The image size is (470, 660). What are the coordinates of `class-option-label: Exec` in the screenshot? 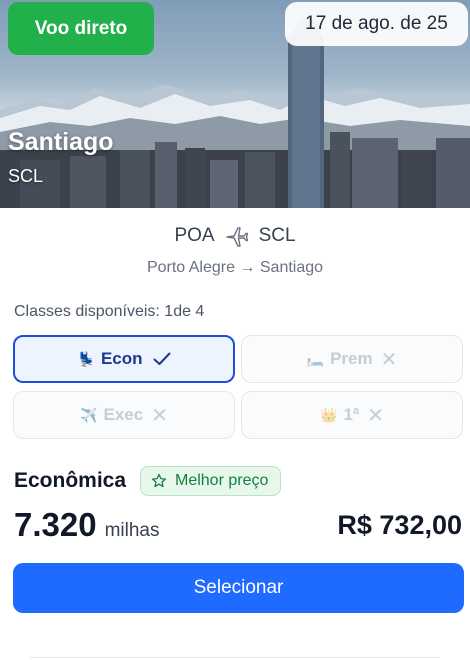 It's located at (123, 414).